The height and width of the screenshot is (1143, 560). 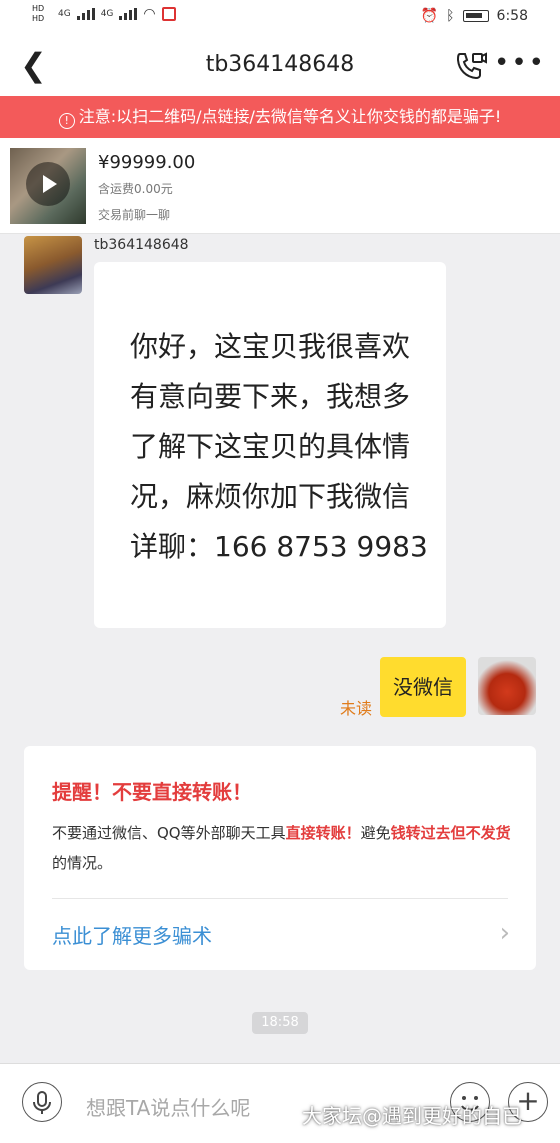 What do you see at coordinates (169, 833) in the screenshot?
I see `notice-body-part: 不要通过微信、QQ等外部聊天工具` at bounding box center [169, 833].